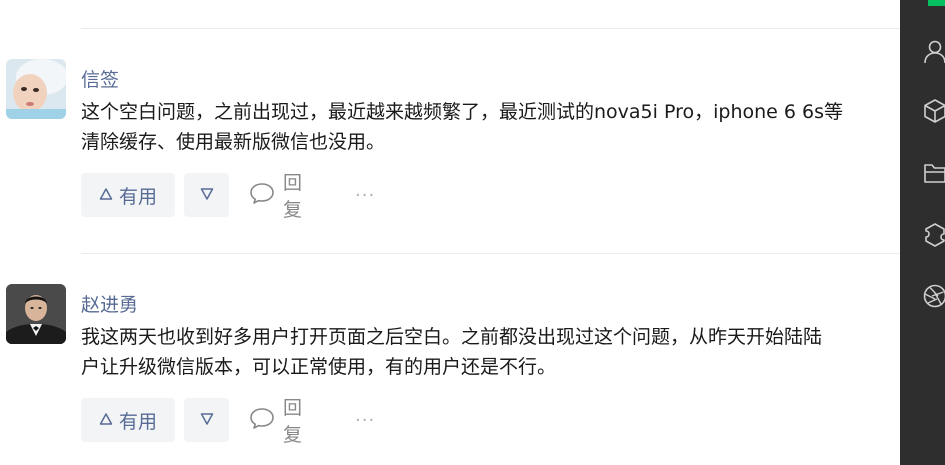  What do you see at coordinates (452, 337) in the screenshot?
I see `comment-line: 我这两天也收到好多用户打开页面之后空白。之前都没出现过这个问题，从昨天开始陆陆` at bounding box center [452, 337].